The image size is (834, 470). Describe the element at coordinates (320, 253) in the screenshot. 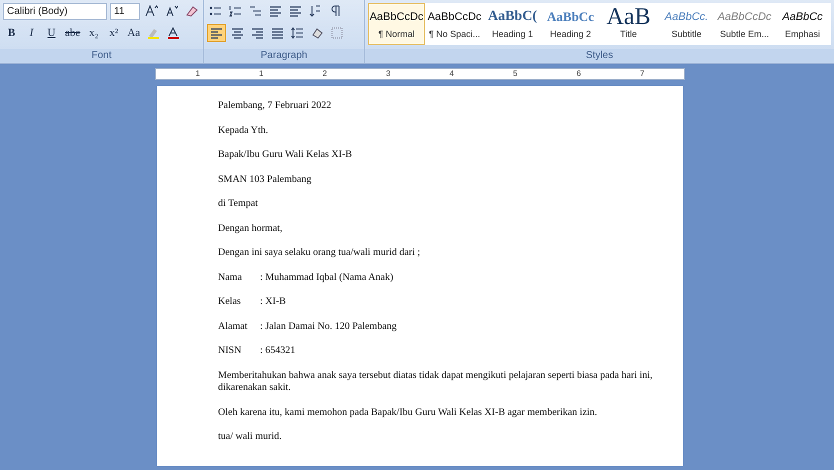

I see `document-paragraph: Dengan ini saya selaku orang tua/wali murid dari ;` at that location.